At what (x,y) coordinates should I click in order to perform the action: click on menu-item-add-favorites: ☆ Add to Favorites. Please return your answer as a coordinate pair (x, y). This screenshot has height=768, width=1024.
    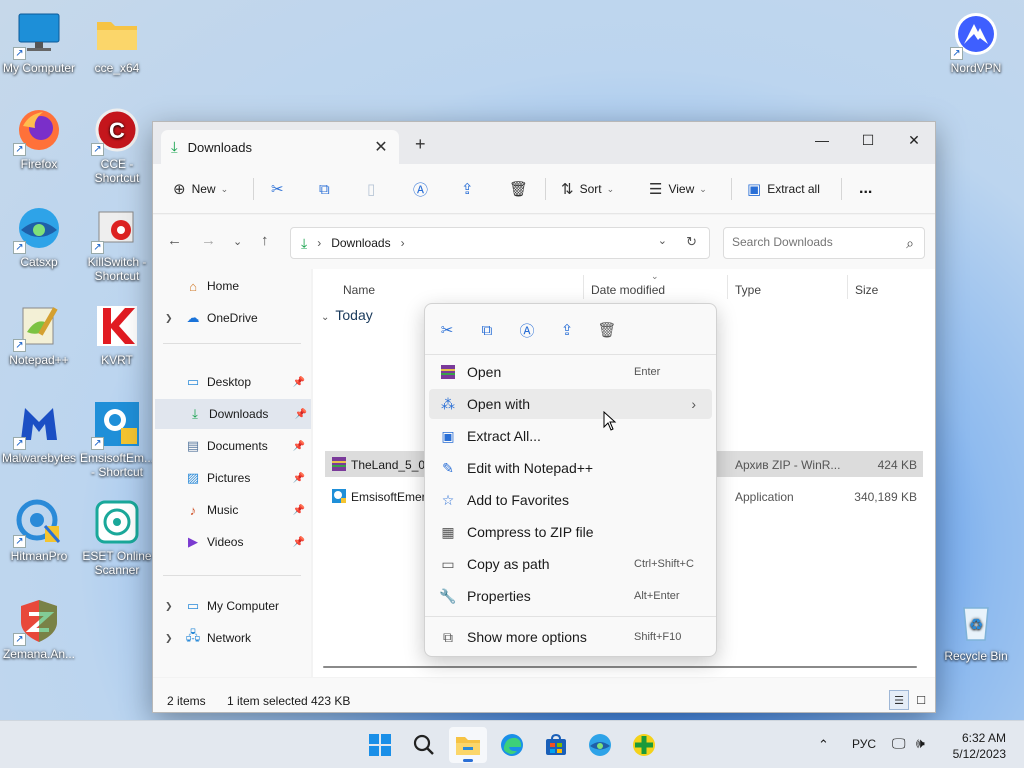
    Looking at the image, I should click on (570, 500).